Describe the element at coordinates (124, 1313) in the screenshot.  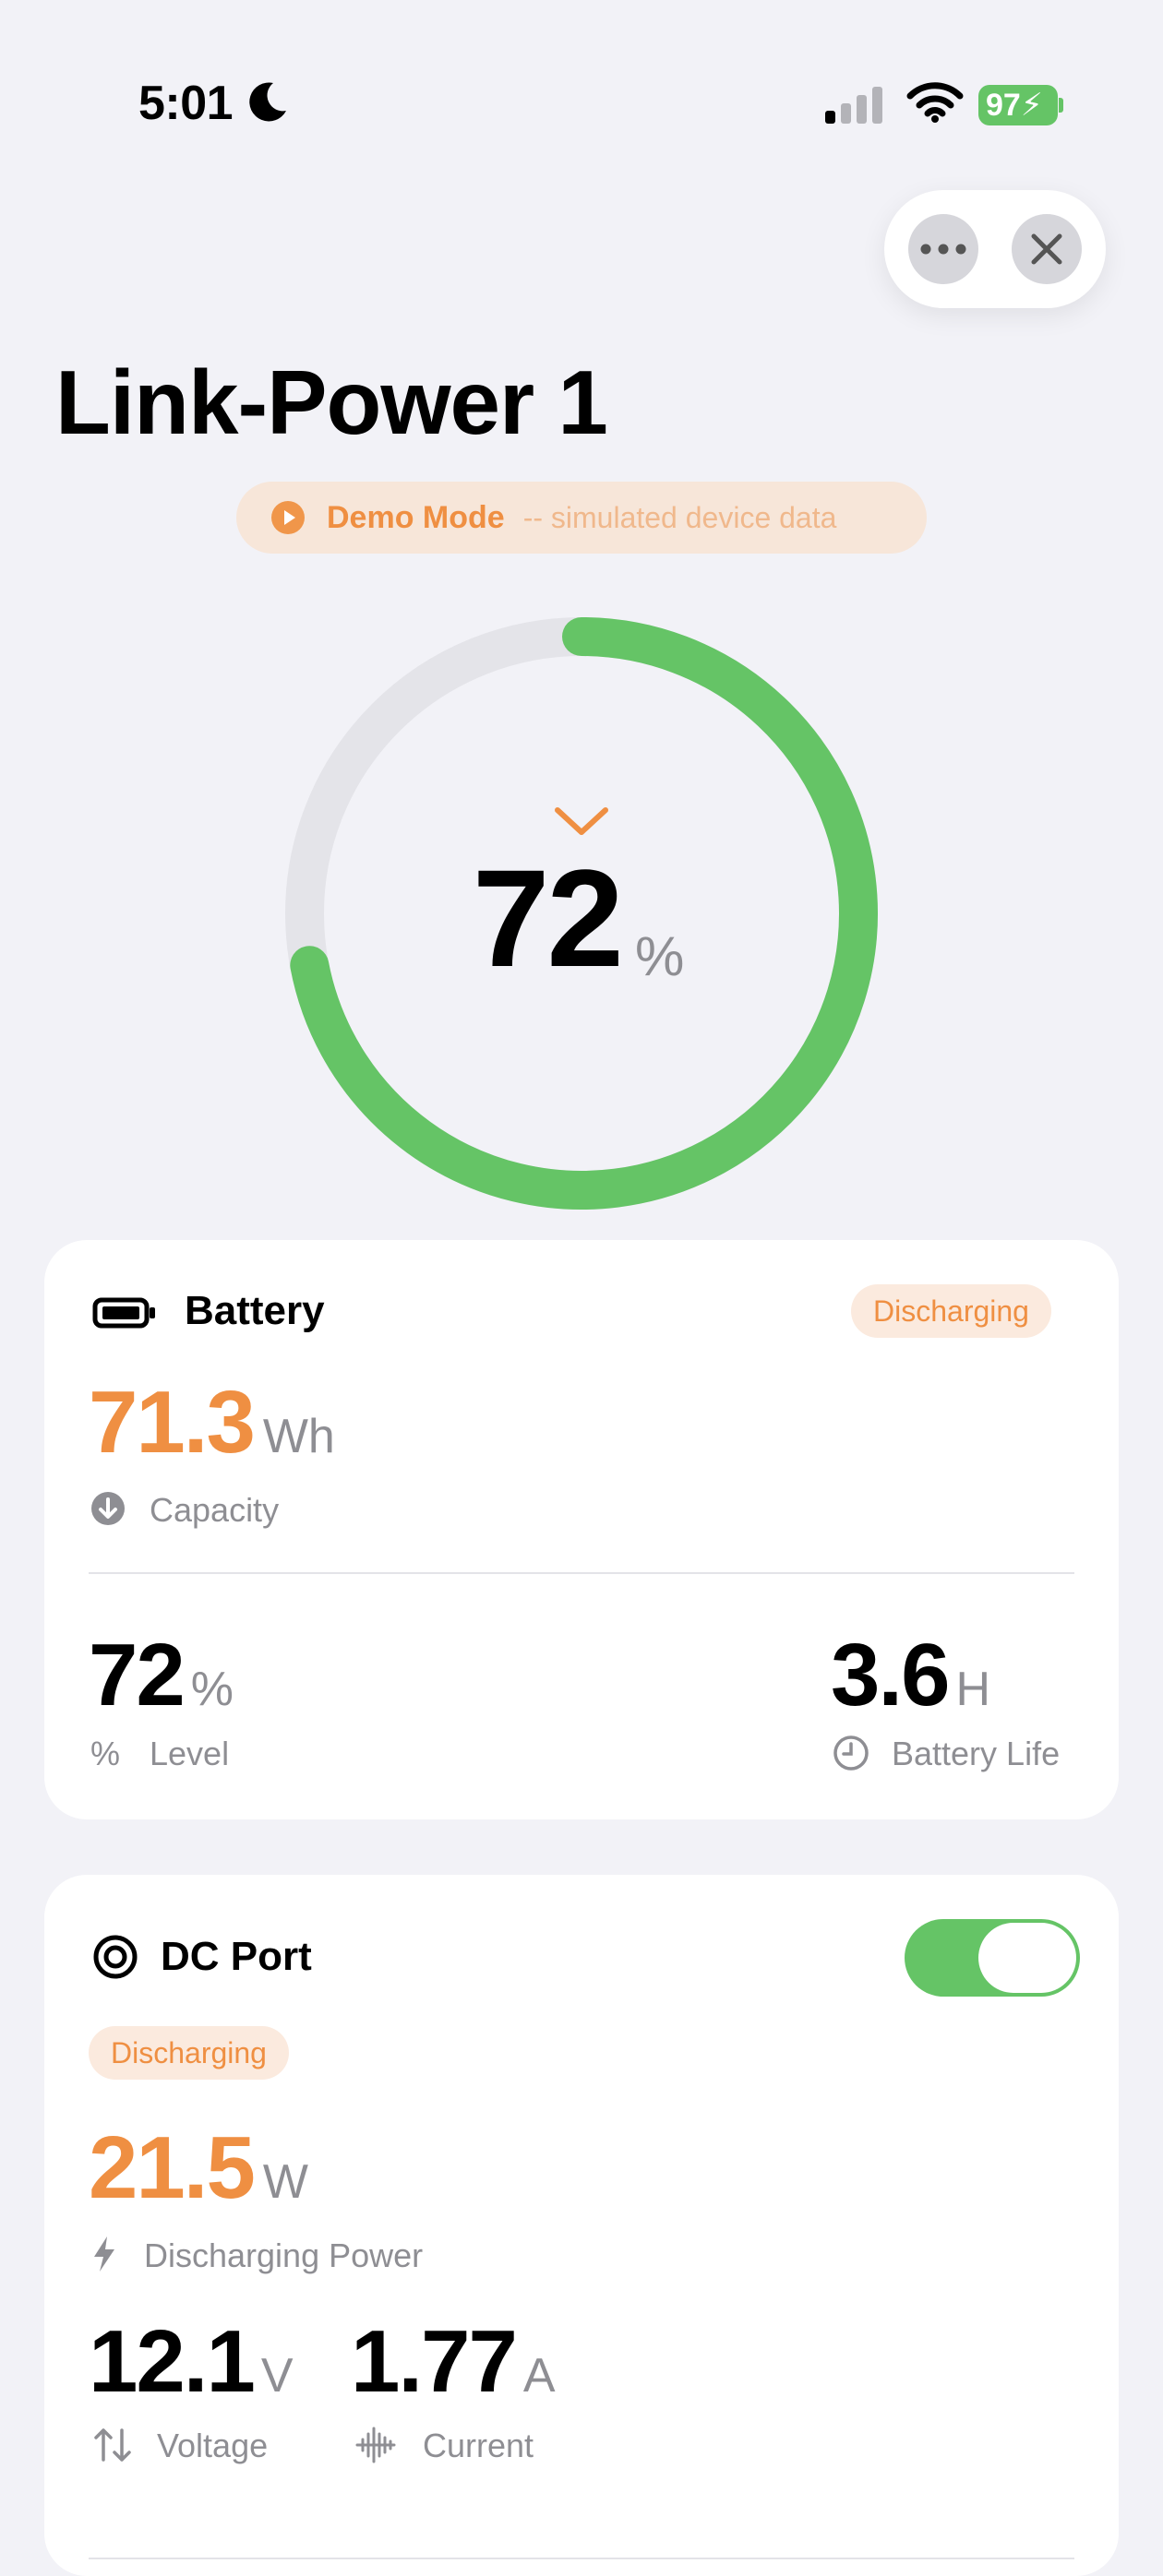
I see `battery-icon` at that location.